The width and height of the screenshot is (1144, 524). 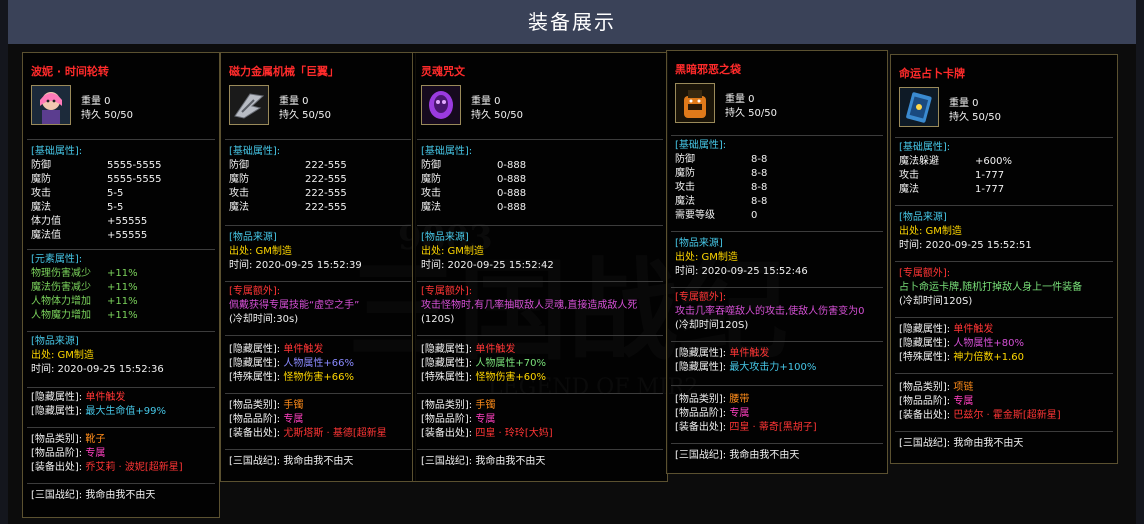 I want to click on hidden-attr-row: [隐藏属性]: 人物属性+70%, so click(x=483, y=363).